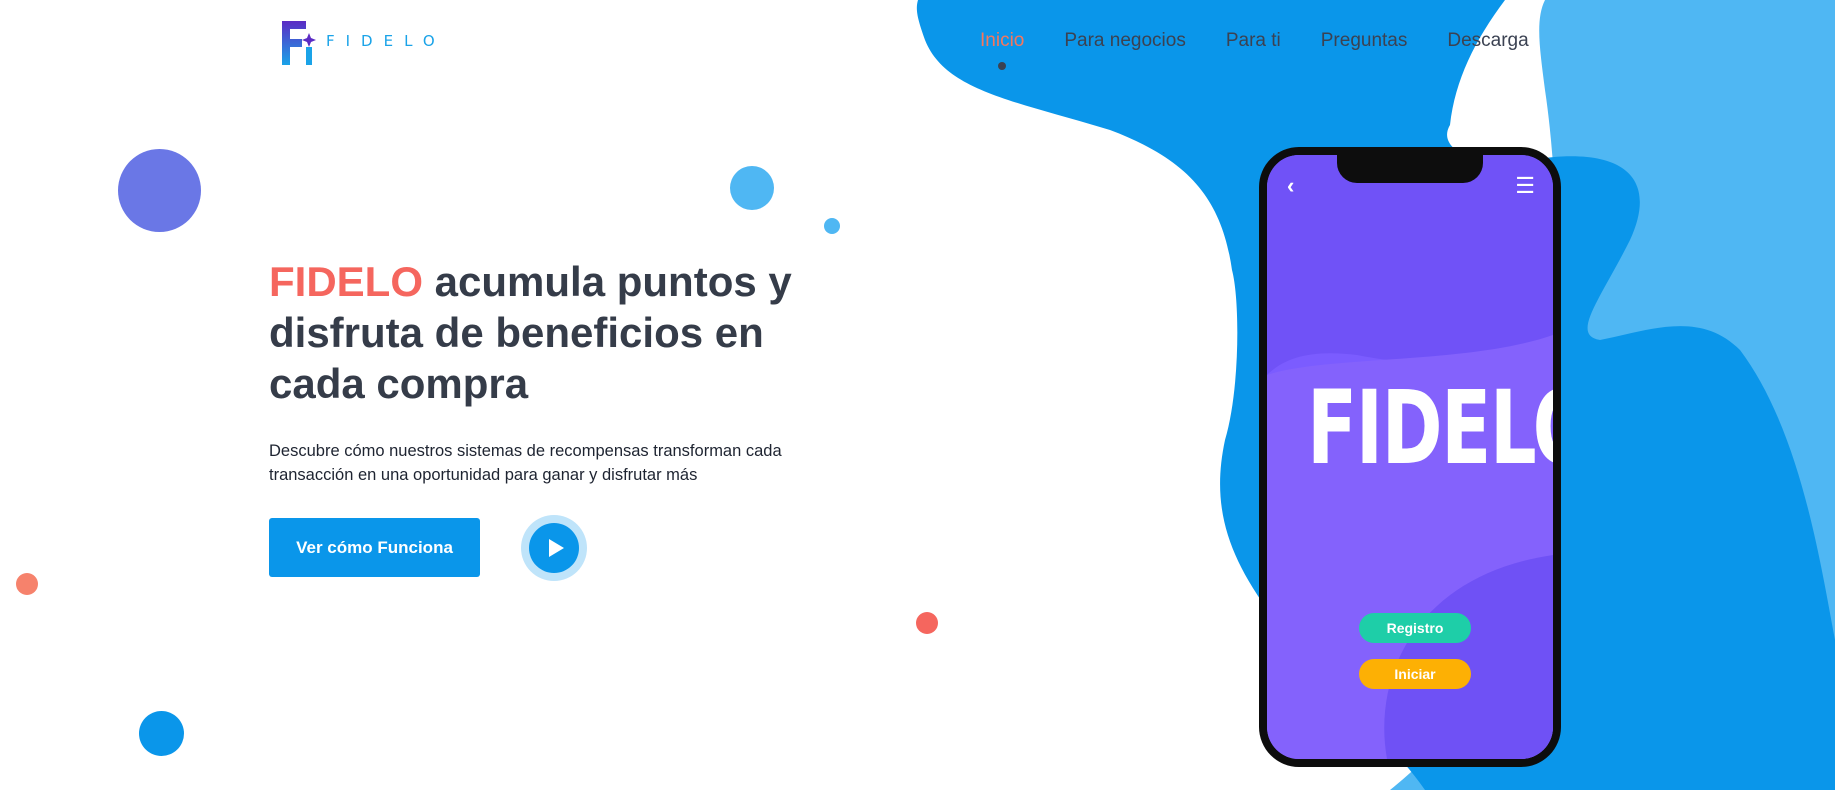  I want to click on decorative-circle-coral, so click(27, 584).